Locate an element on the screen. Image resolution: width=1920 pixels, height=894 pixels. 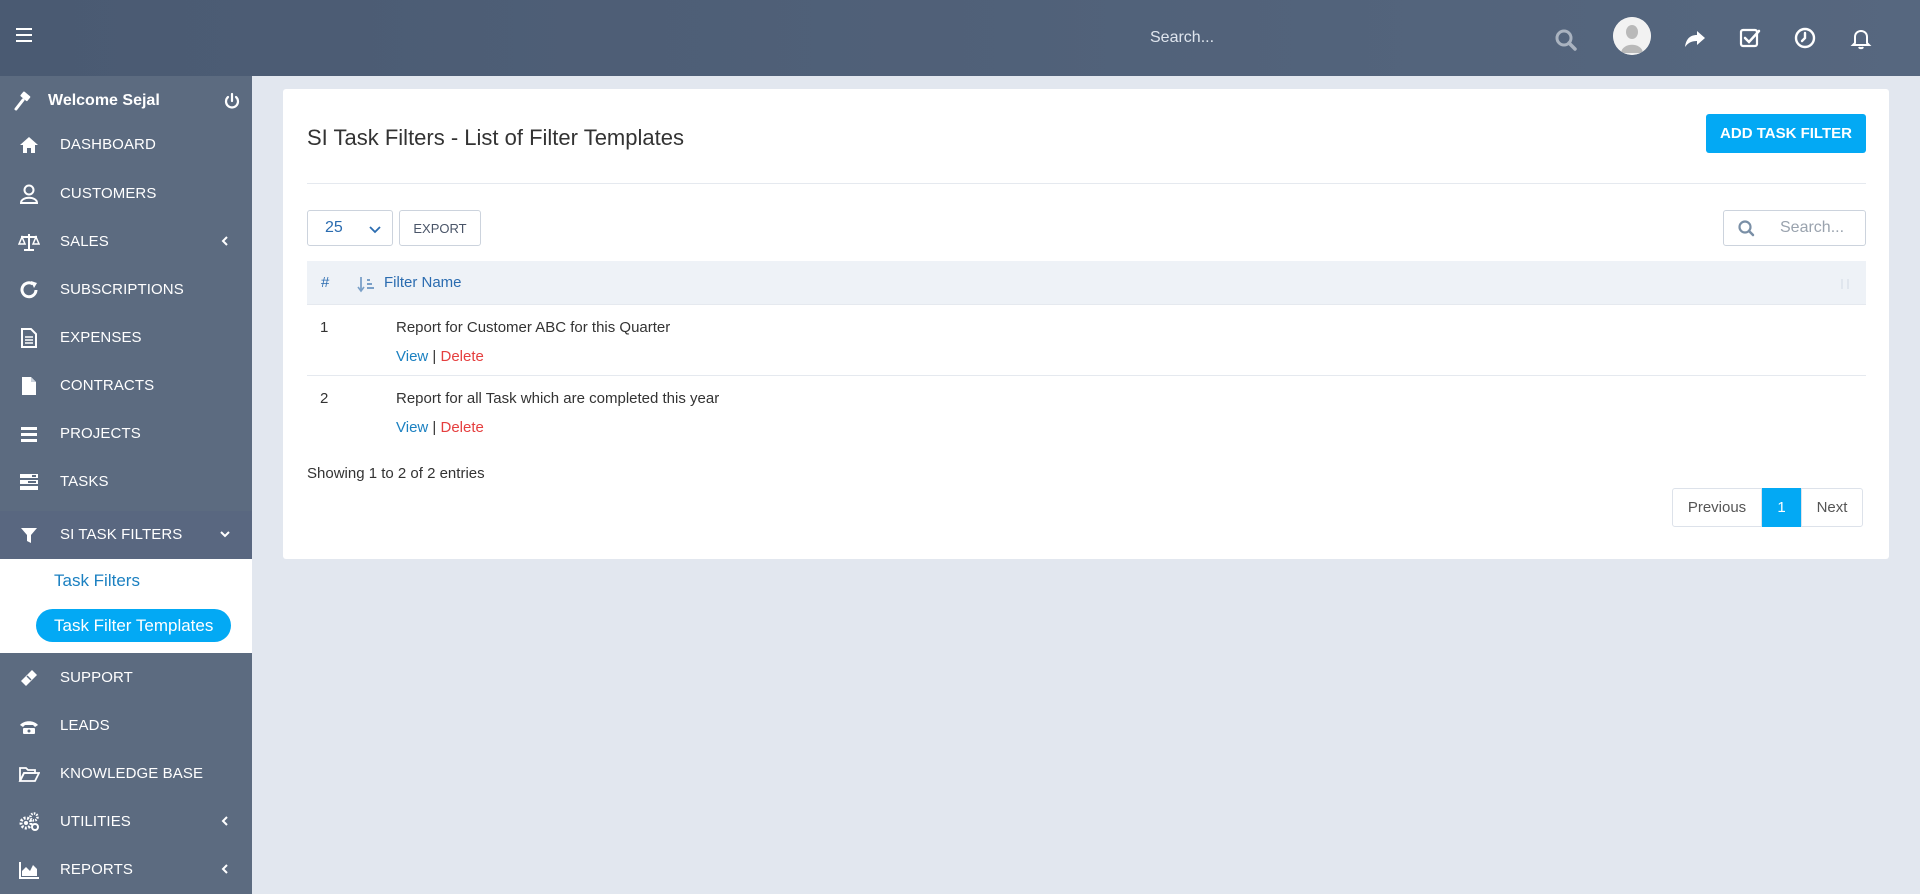
sidebar-item-expenses: EXPENSES is located at coordinates (126, 338).